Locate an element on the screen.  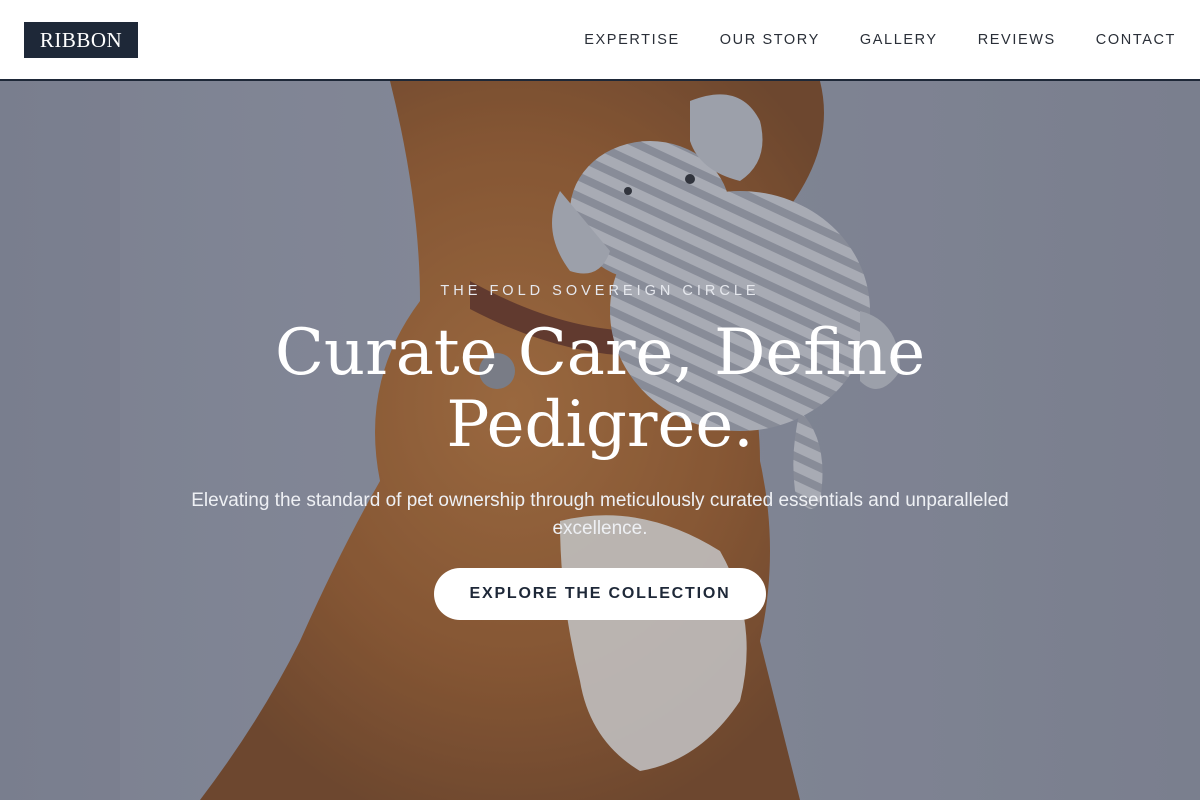
nav-item-our-story: OUR STORY is located at coordinates (770, 40).